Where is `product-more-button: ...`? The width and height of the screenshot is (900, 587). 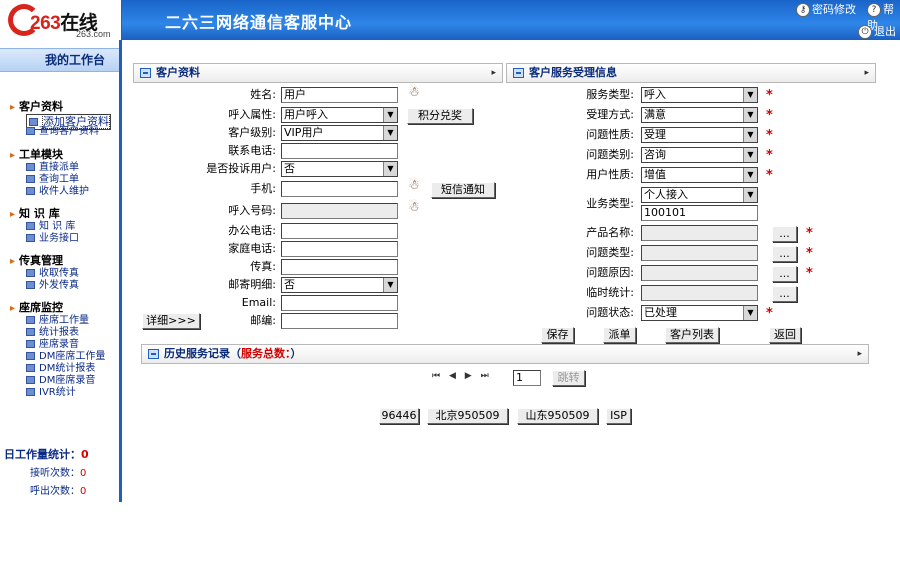
product-more-button: ... is located at coordinates (784, 234).